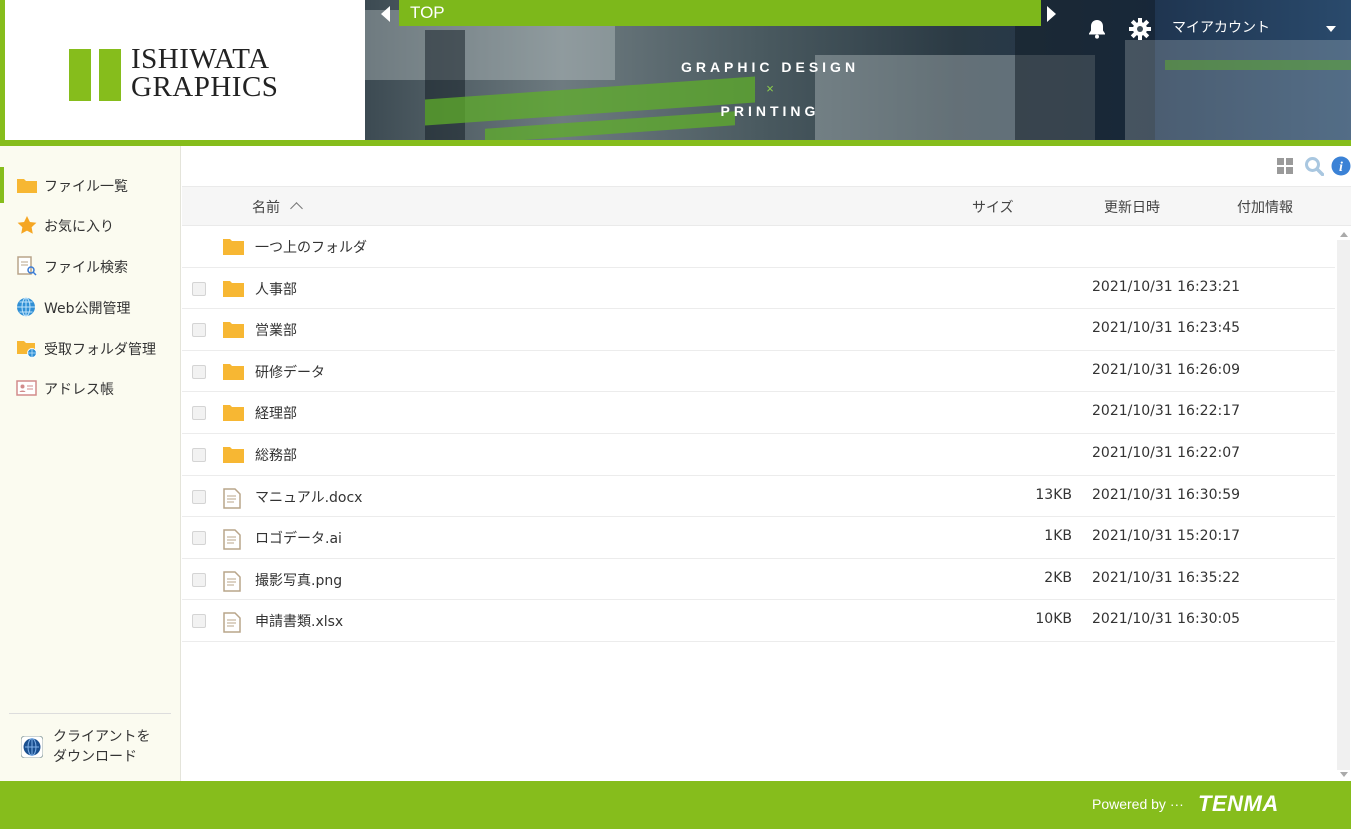  What do you see at coordinates (758, 413) in the screenshot?
I see `table-row: 経理部 2021/10/31 16:22:17` at bounding box center [758, 413].